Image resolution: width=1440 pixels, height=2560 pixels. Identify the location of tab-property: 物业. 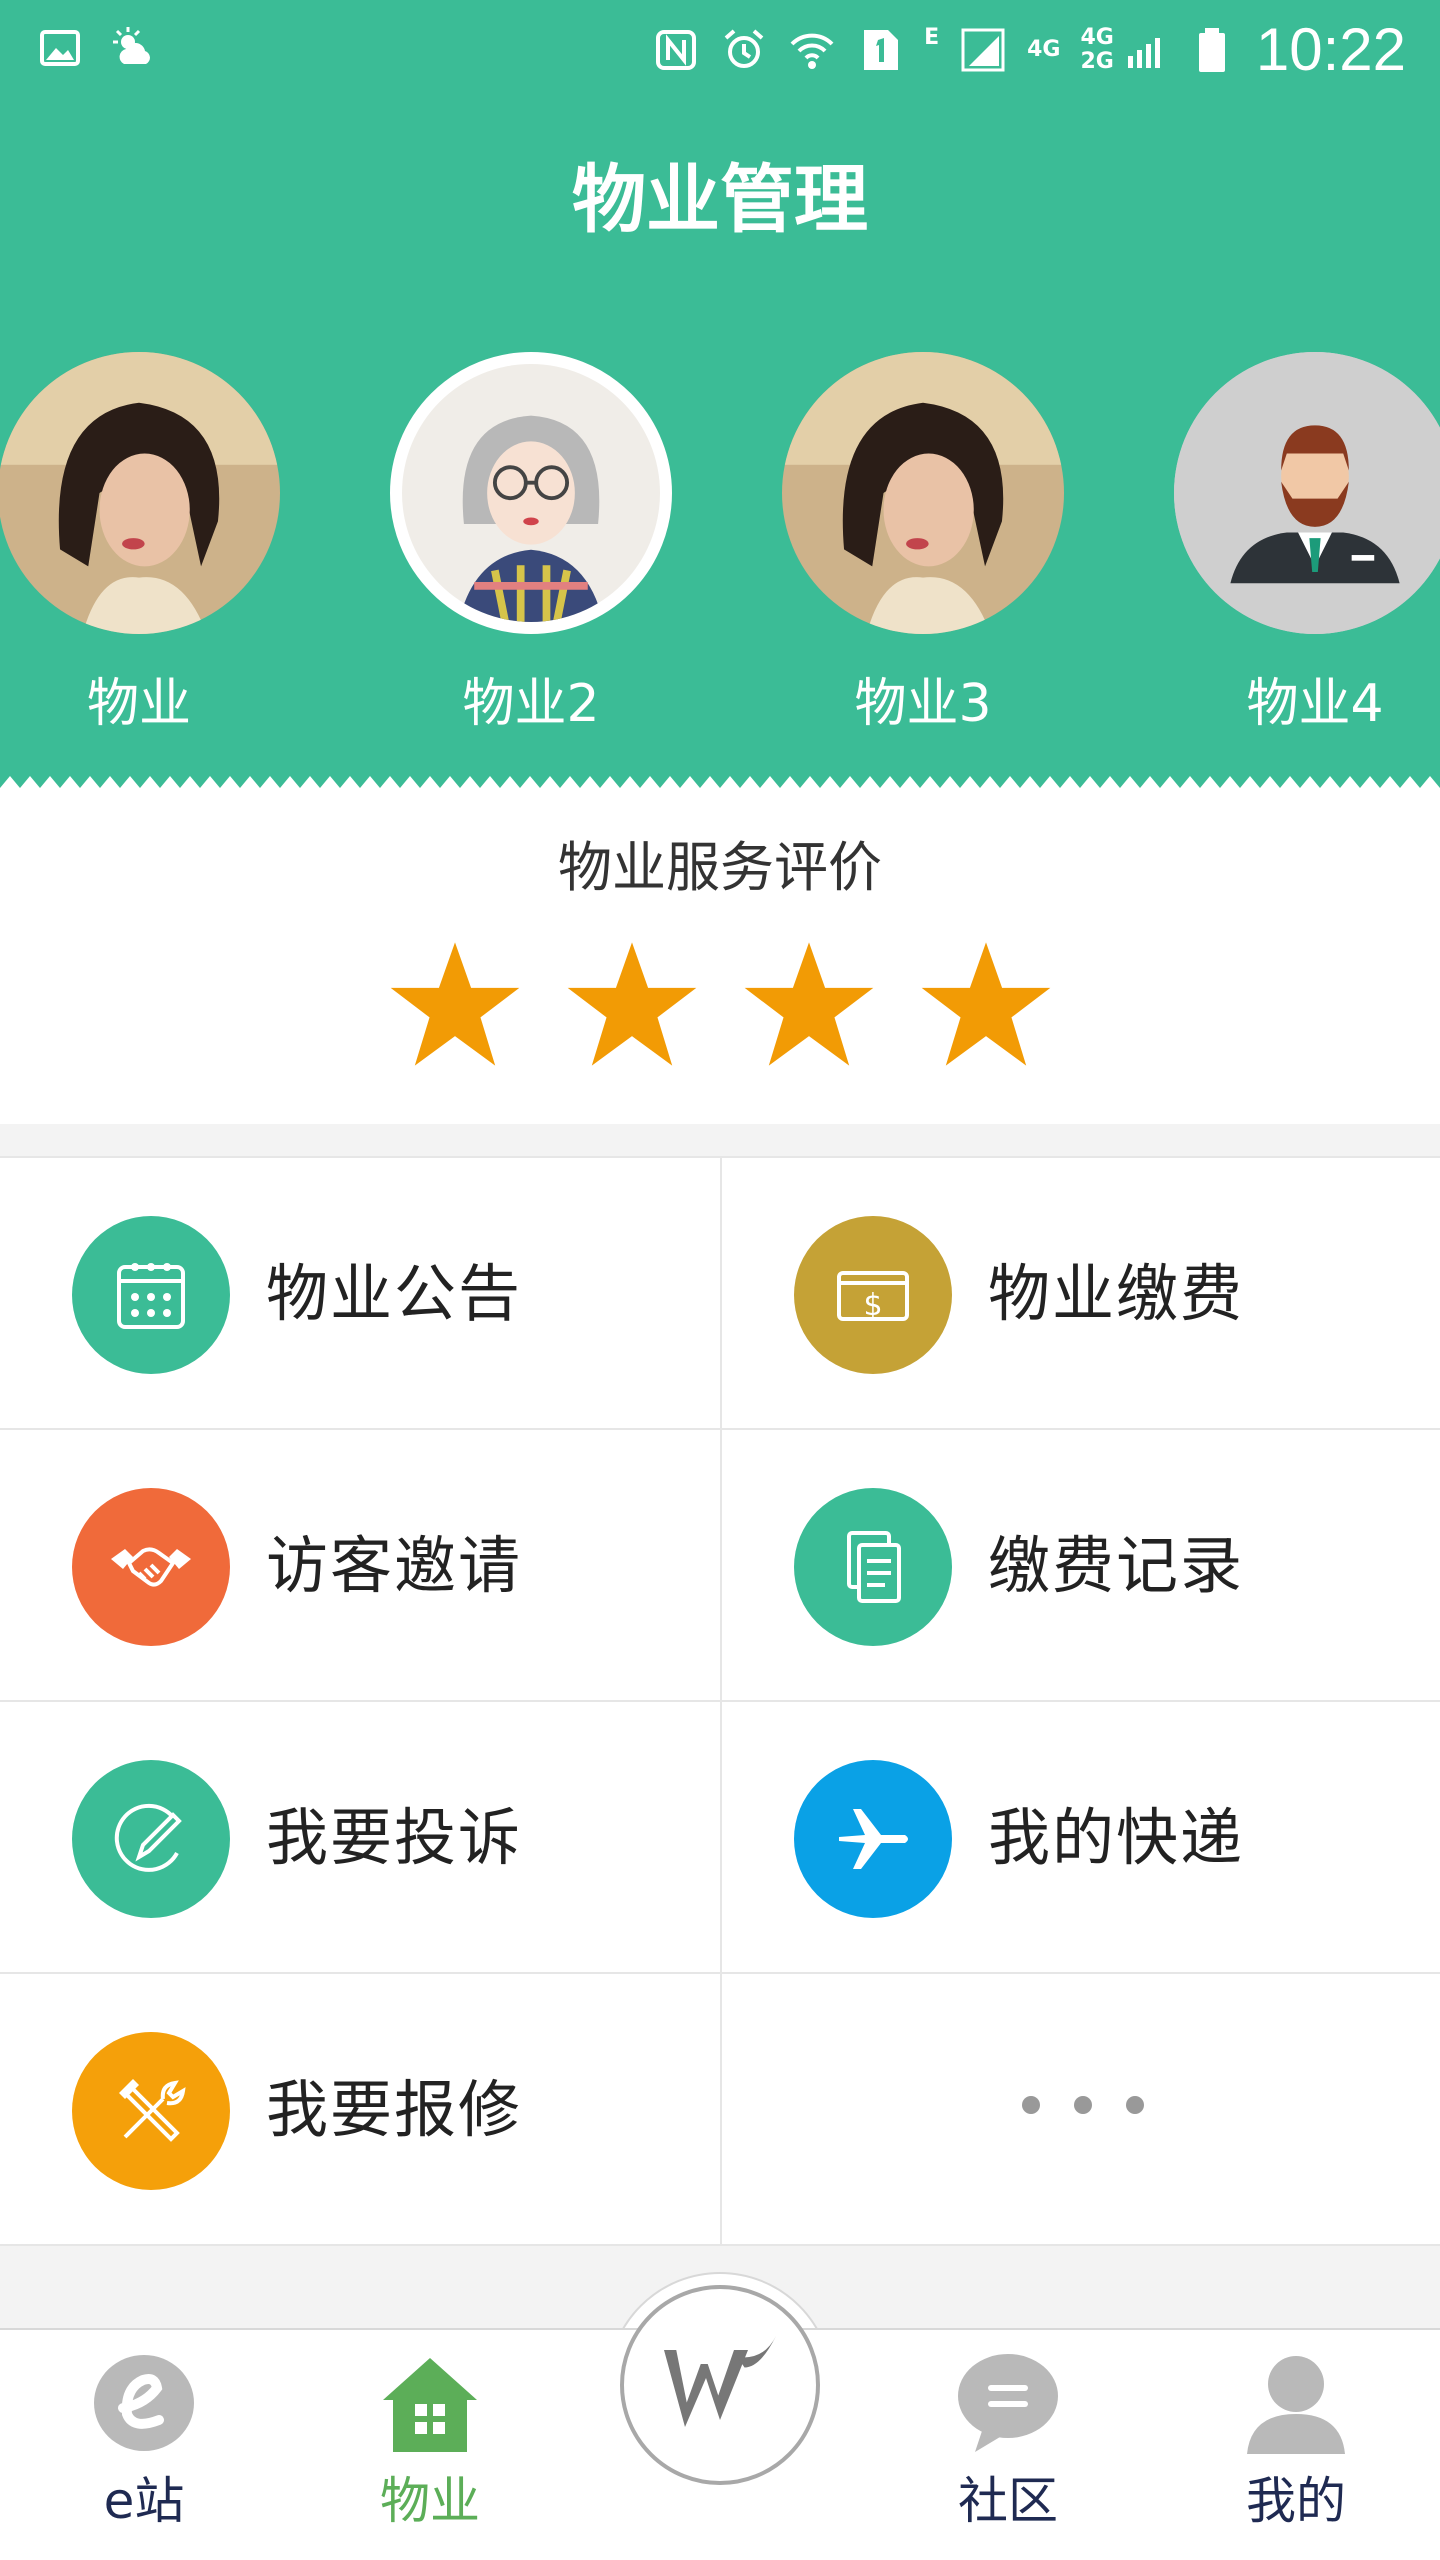
(430, 2442).